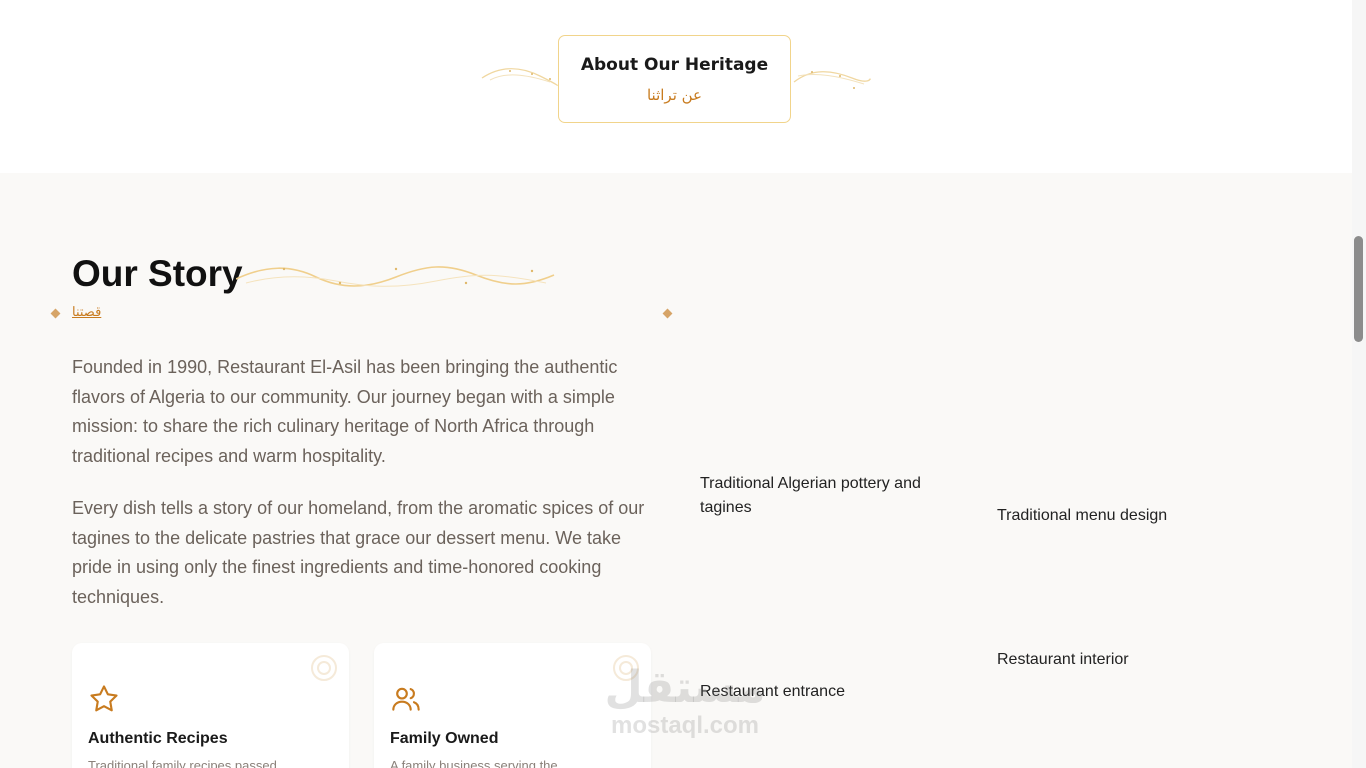 This screenshot has width=1366, height=768. Describe the element at coordinates (182, 763) in the screenshot. I see `feature-description: Traditional family recipes passed` at that location.